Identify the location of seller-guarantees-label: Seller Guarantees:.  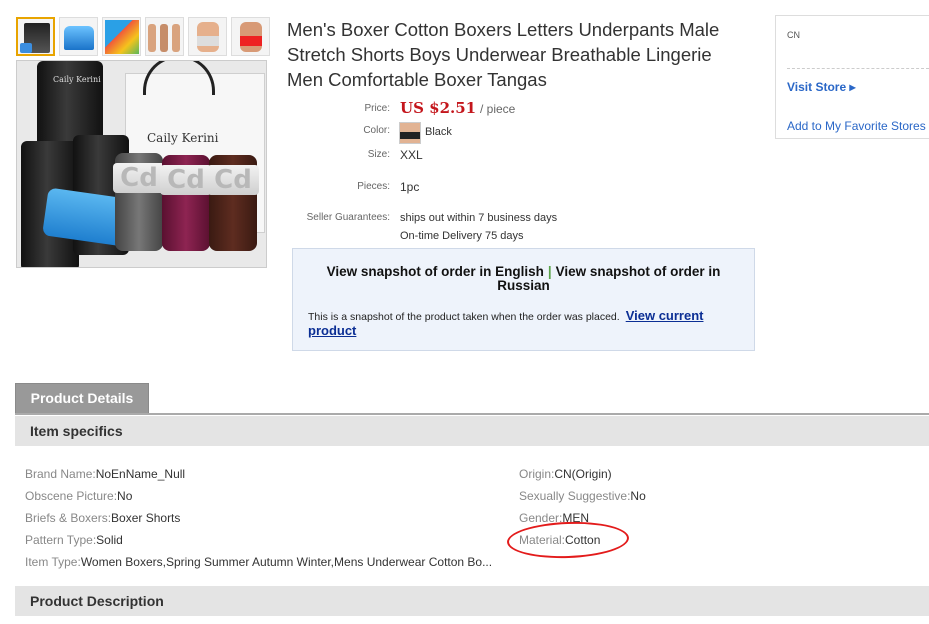
(348, 217).